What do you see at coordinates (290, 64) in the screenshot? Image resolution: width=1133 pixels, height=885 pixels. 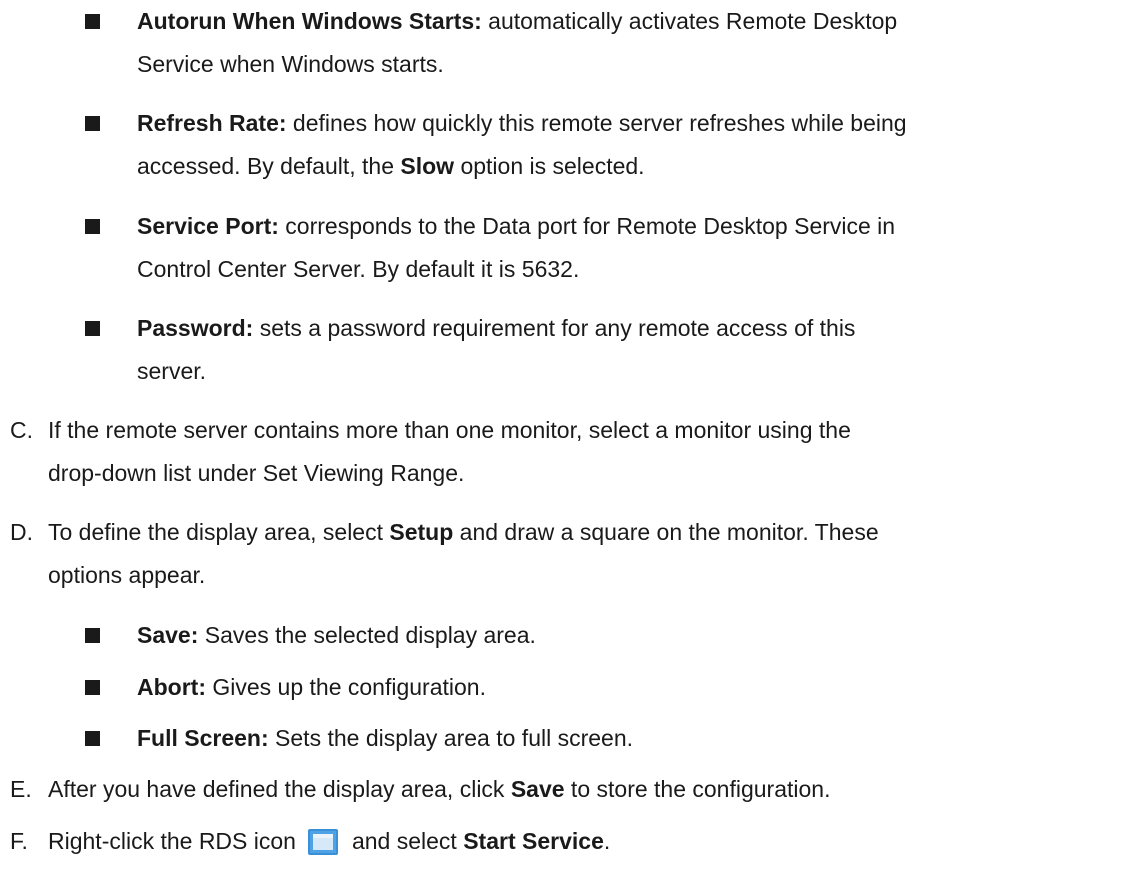 I see `bullet-desc-line2: Service when Windows starts.` at bounding box center [290, 64].